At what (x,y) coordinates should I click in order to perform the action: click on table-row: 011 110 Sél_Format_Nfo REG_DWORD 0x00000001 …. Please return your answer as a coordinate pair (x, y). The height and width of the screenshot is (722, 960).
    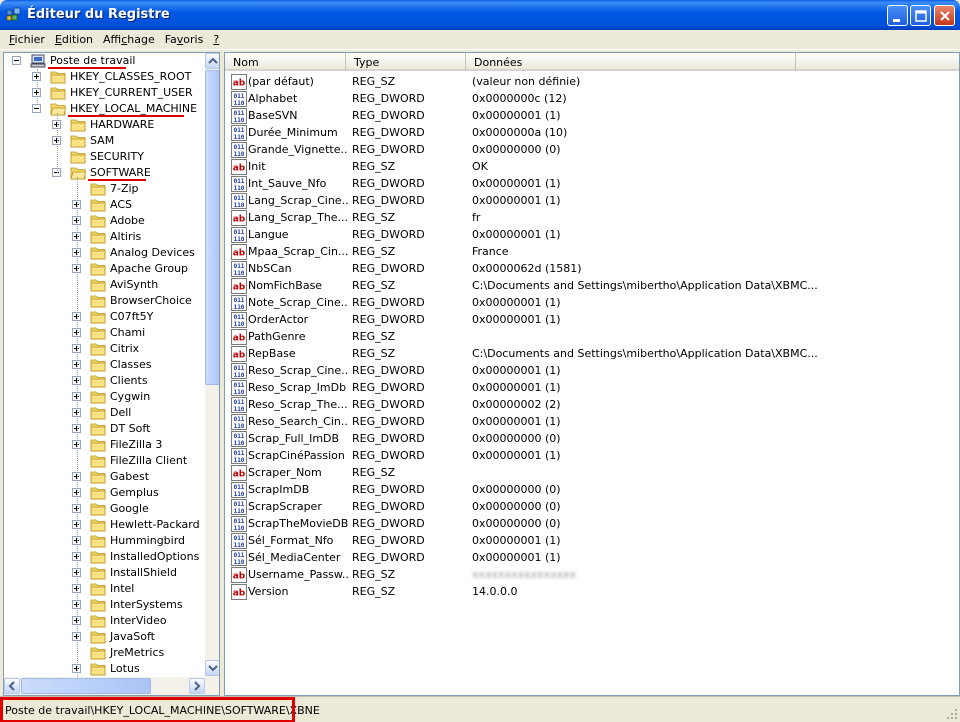
    Looking at the image, I should click on (592, 540).